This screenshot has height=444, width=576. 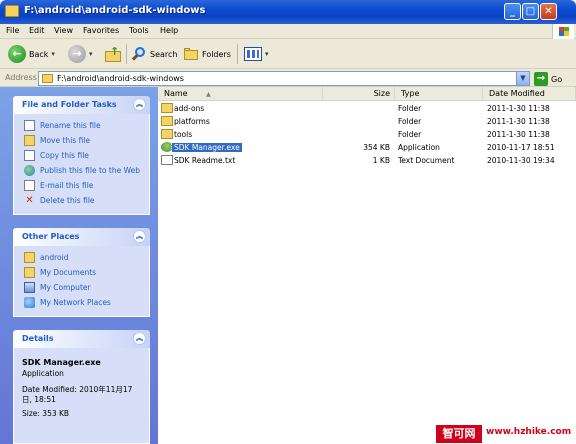 What do you see at coordinates (126, 54) in the screenshot?
I see `toolbar-divider` at bounding box center [126, 54].